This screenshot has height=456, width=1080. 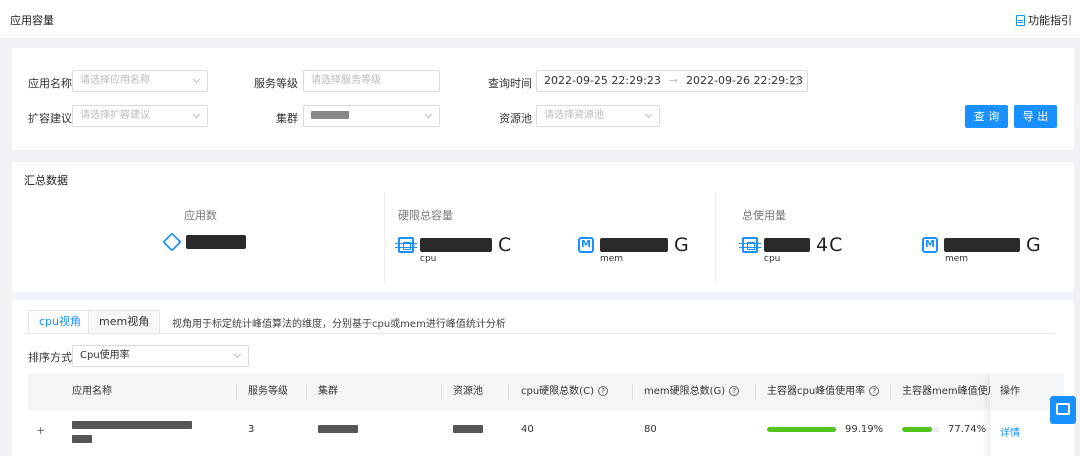 I want to click on expand-advice-select: 请选择扩容建议, so click(x=140, y=116).